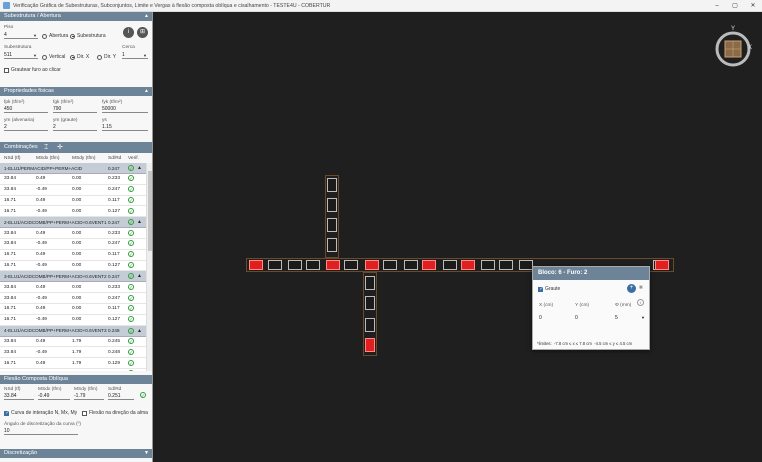 The height and width of the screenshot is (462, 762). Describe the element at coordinates (60, 147) in the screenshot. I see `crosshair-icon: ✛` at that location.